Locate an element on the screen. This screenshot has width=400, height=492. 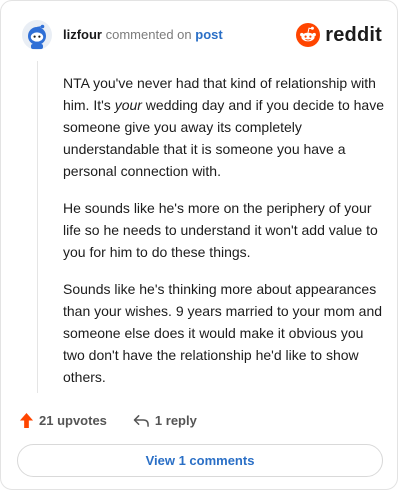
comment-header: lizfour commented on post reddit is located at coordinates (202, 37).